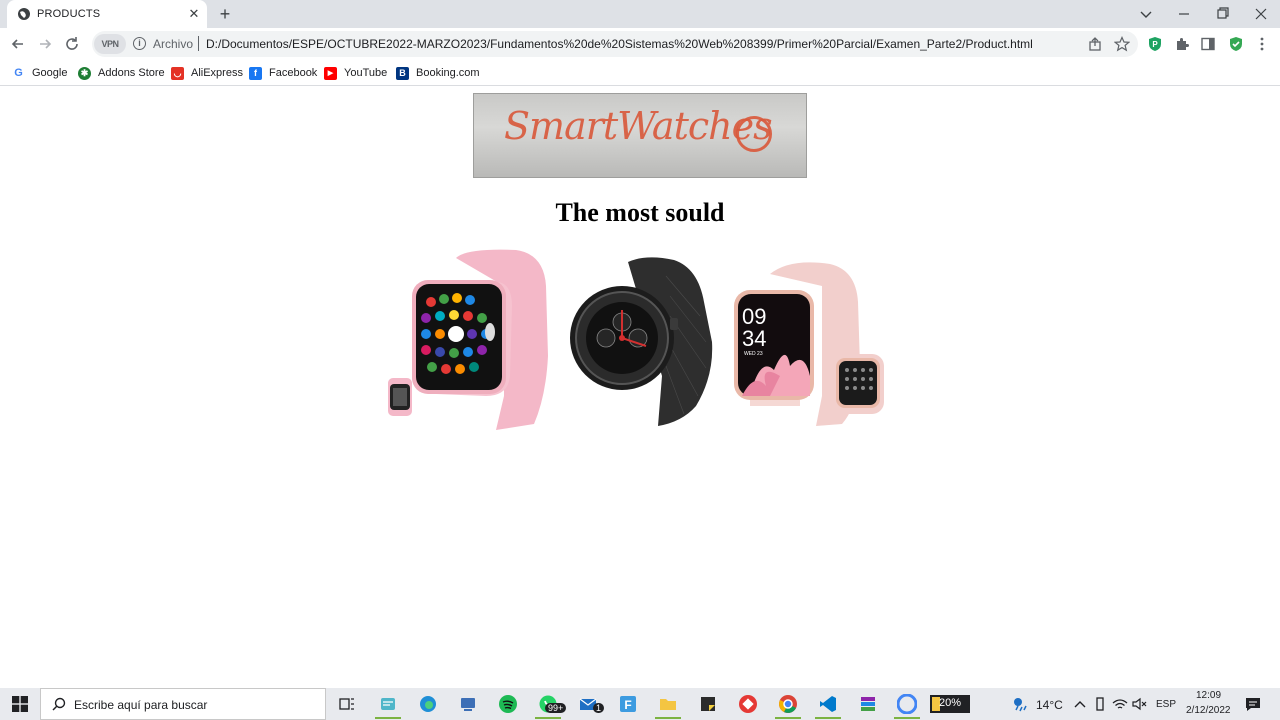 Image resolution: width=1280 pixels, height=720 pixels. I want to click on facebook-icon: f, so click(255, 73).